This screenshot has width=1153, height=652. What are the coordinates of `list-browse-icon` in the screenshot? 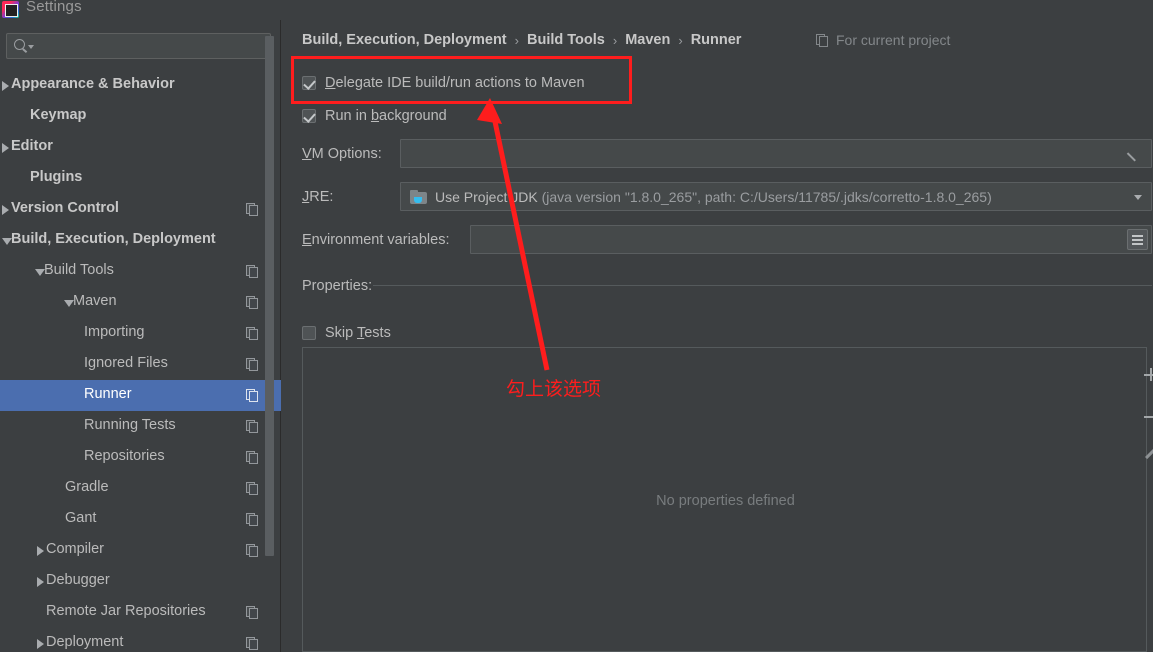 It's located at (1137, 239).